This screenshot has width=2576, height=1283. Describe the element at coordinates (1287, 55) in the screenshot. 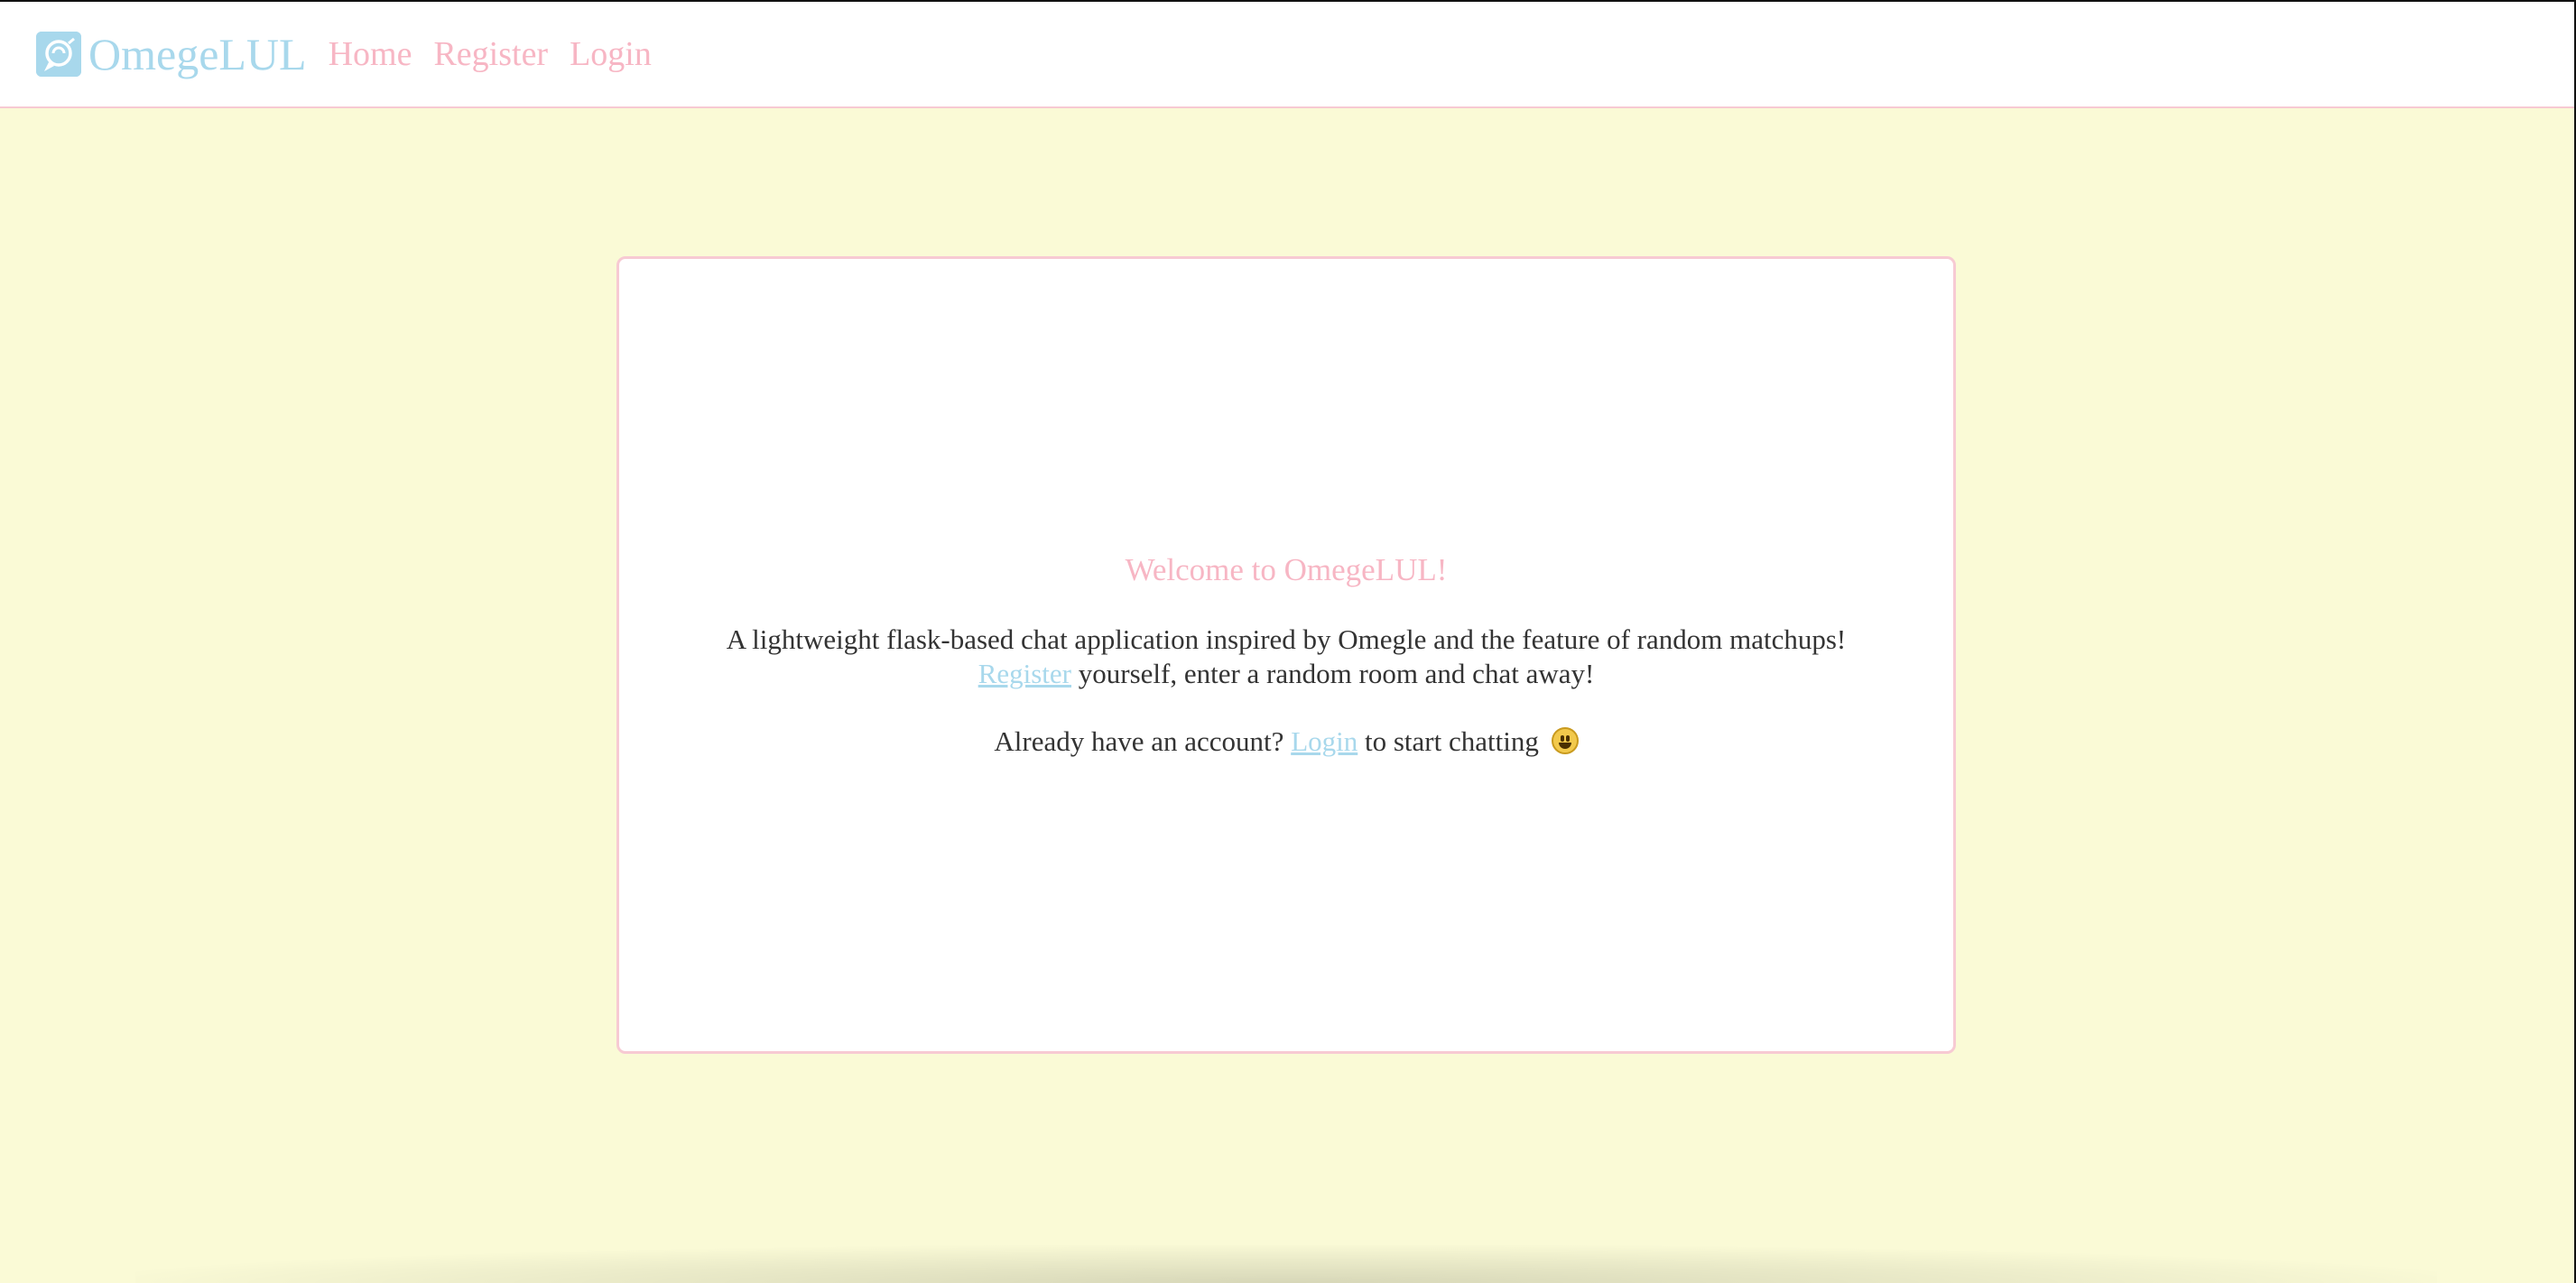

I see `navbar: OmegeLUL Home Register Login` at that location.